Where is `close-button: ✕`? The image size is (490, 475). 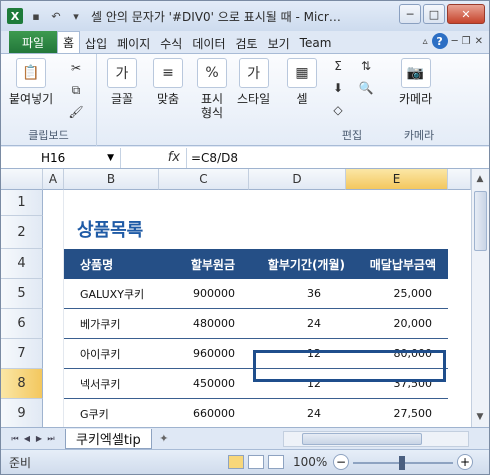 close-button: ✕ is located at coordinates (466, 14).